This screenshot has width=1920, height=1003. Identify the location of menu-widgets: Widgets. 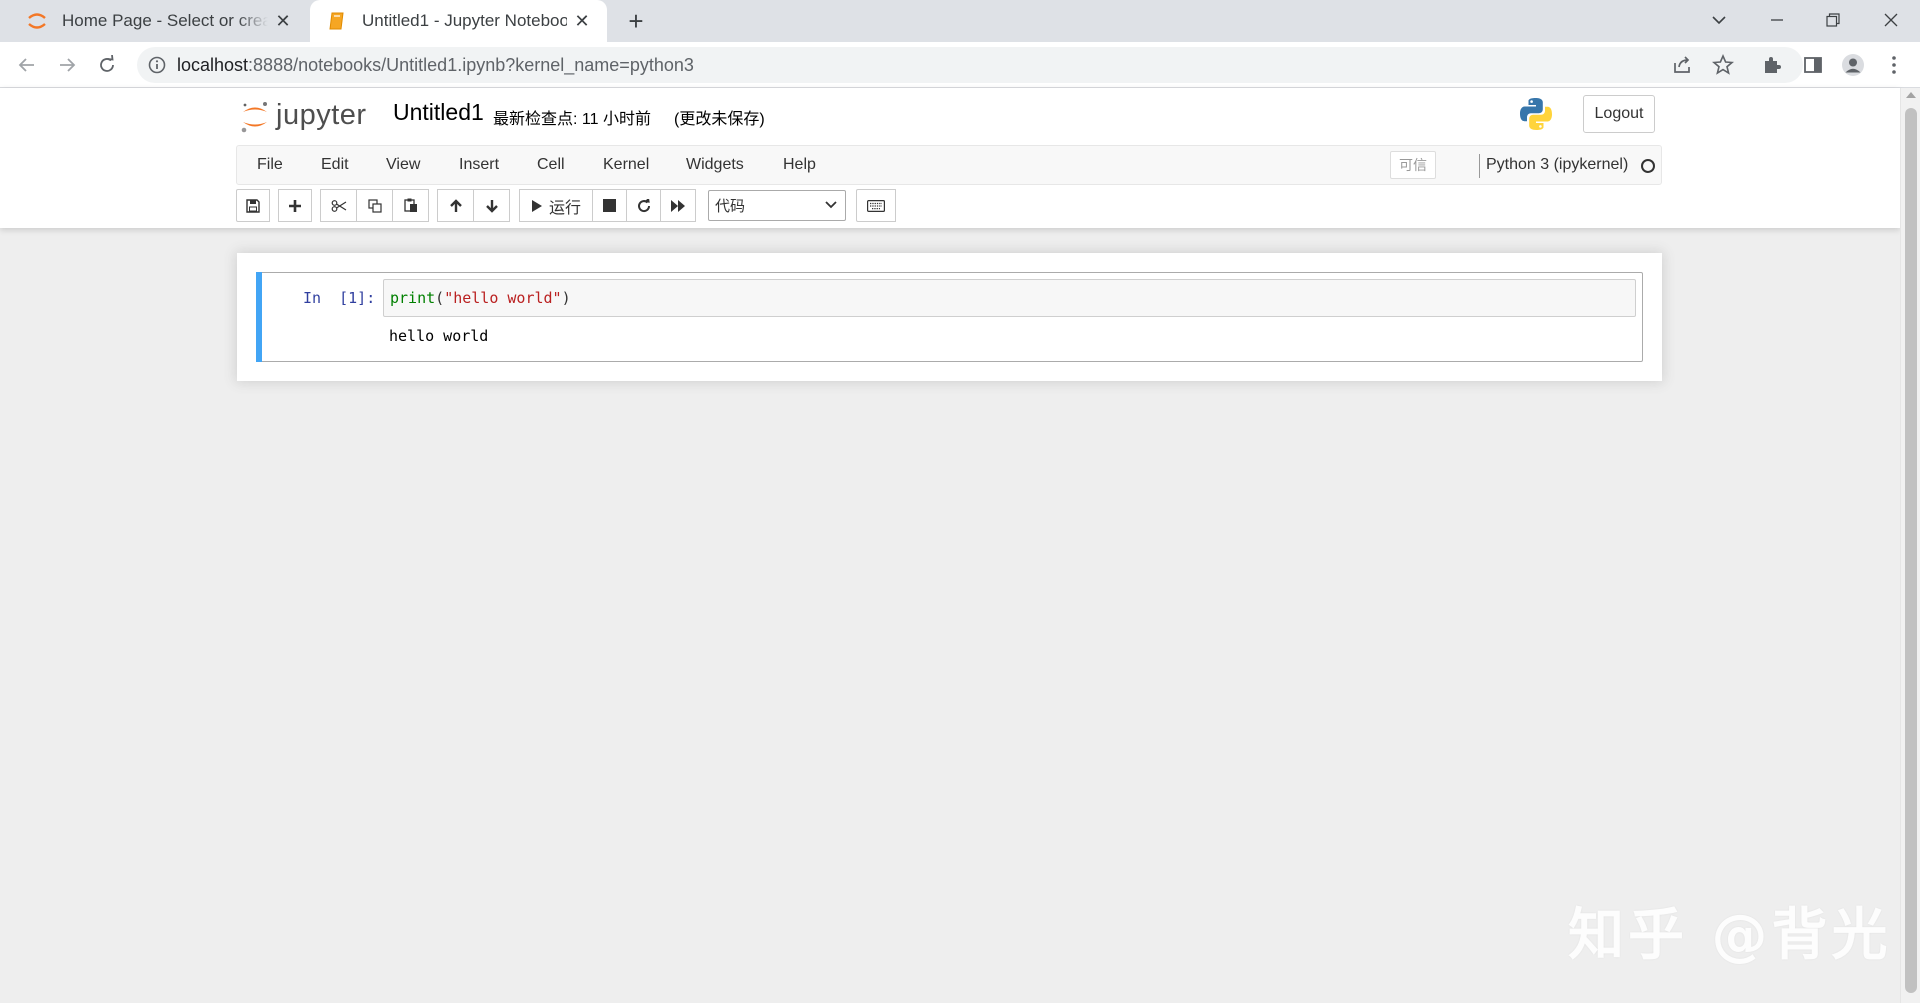
(715, 165).